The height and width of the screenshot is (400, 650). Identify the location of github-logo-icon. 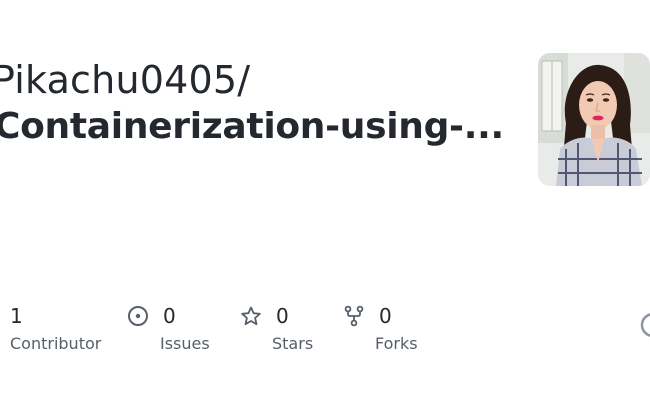
(645, 325).